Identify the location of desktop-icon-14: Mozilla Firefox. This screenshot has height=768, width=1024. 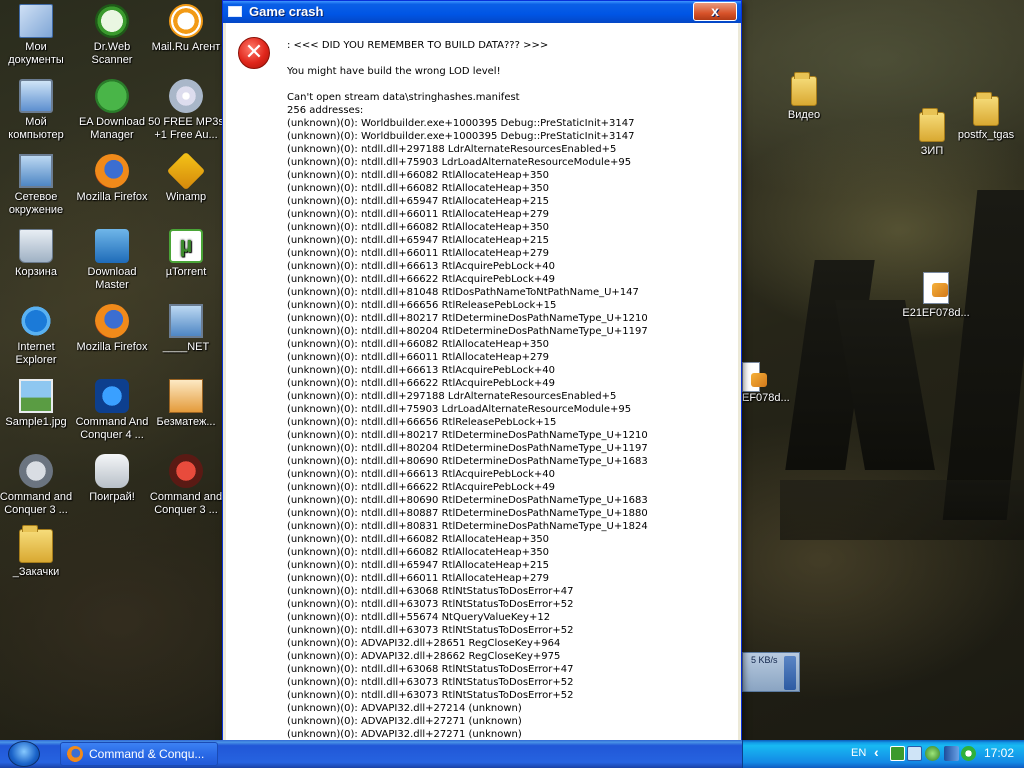
(112, 329).